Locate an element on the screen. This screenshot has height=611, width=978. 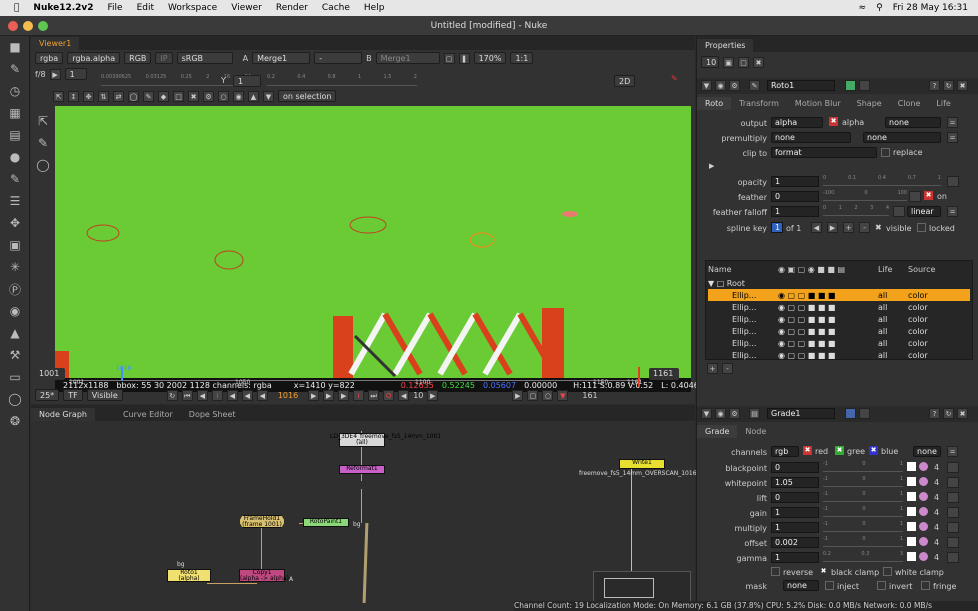
pause-icon: ❚ is located at coordinates (464, 58).